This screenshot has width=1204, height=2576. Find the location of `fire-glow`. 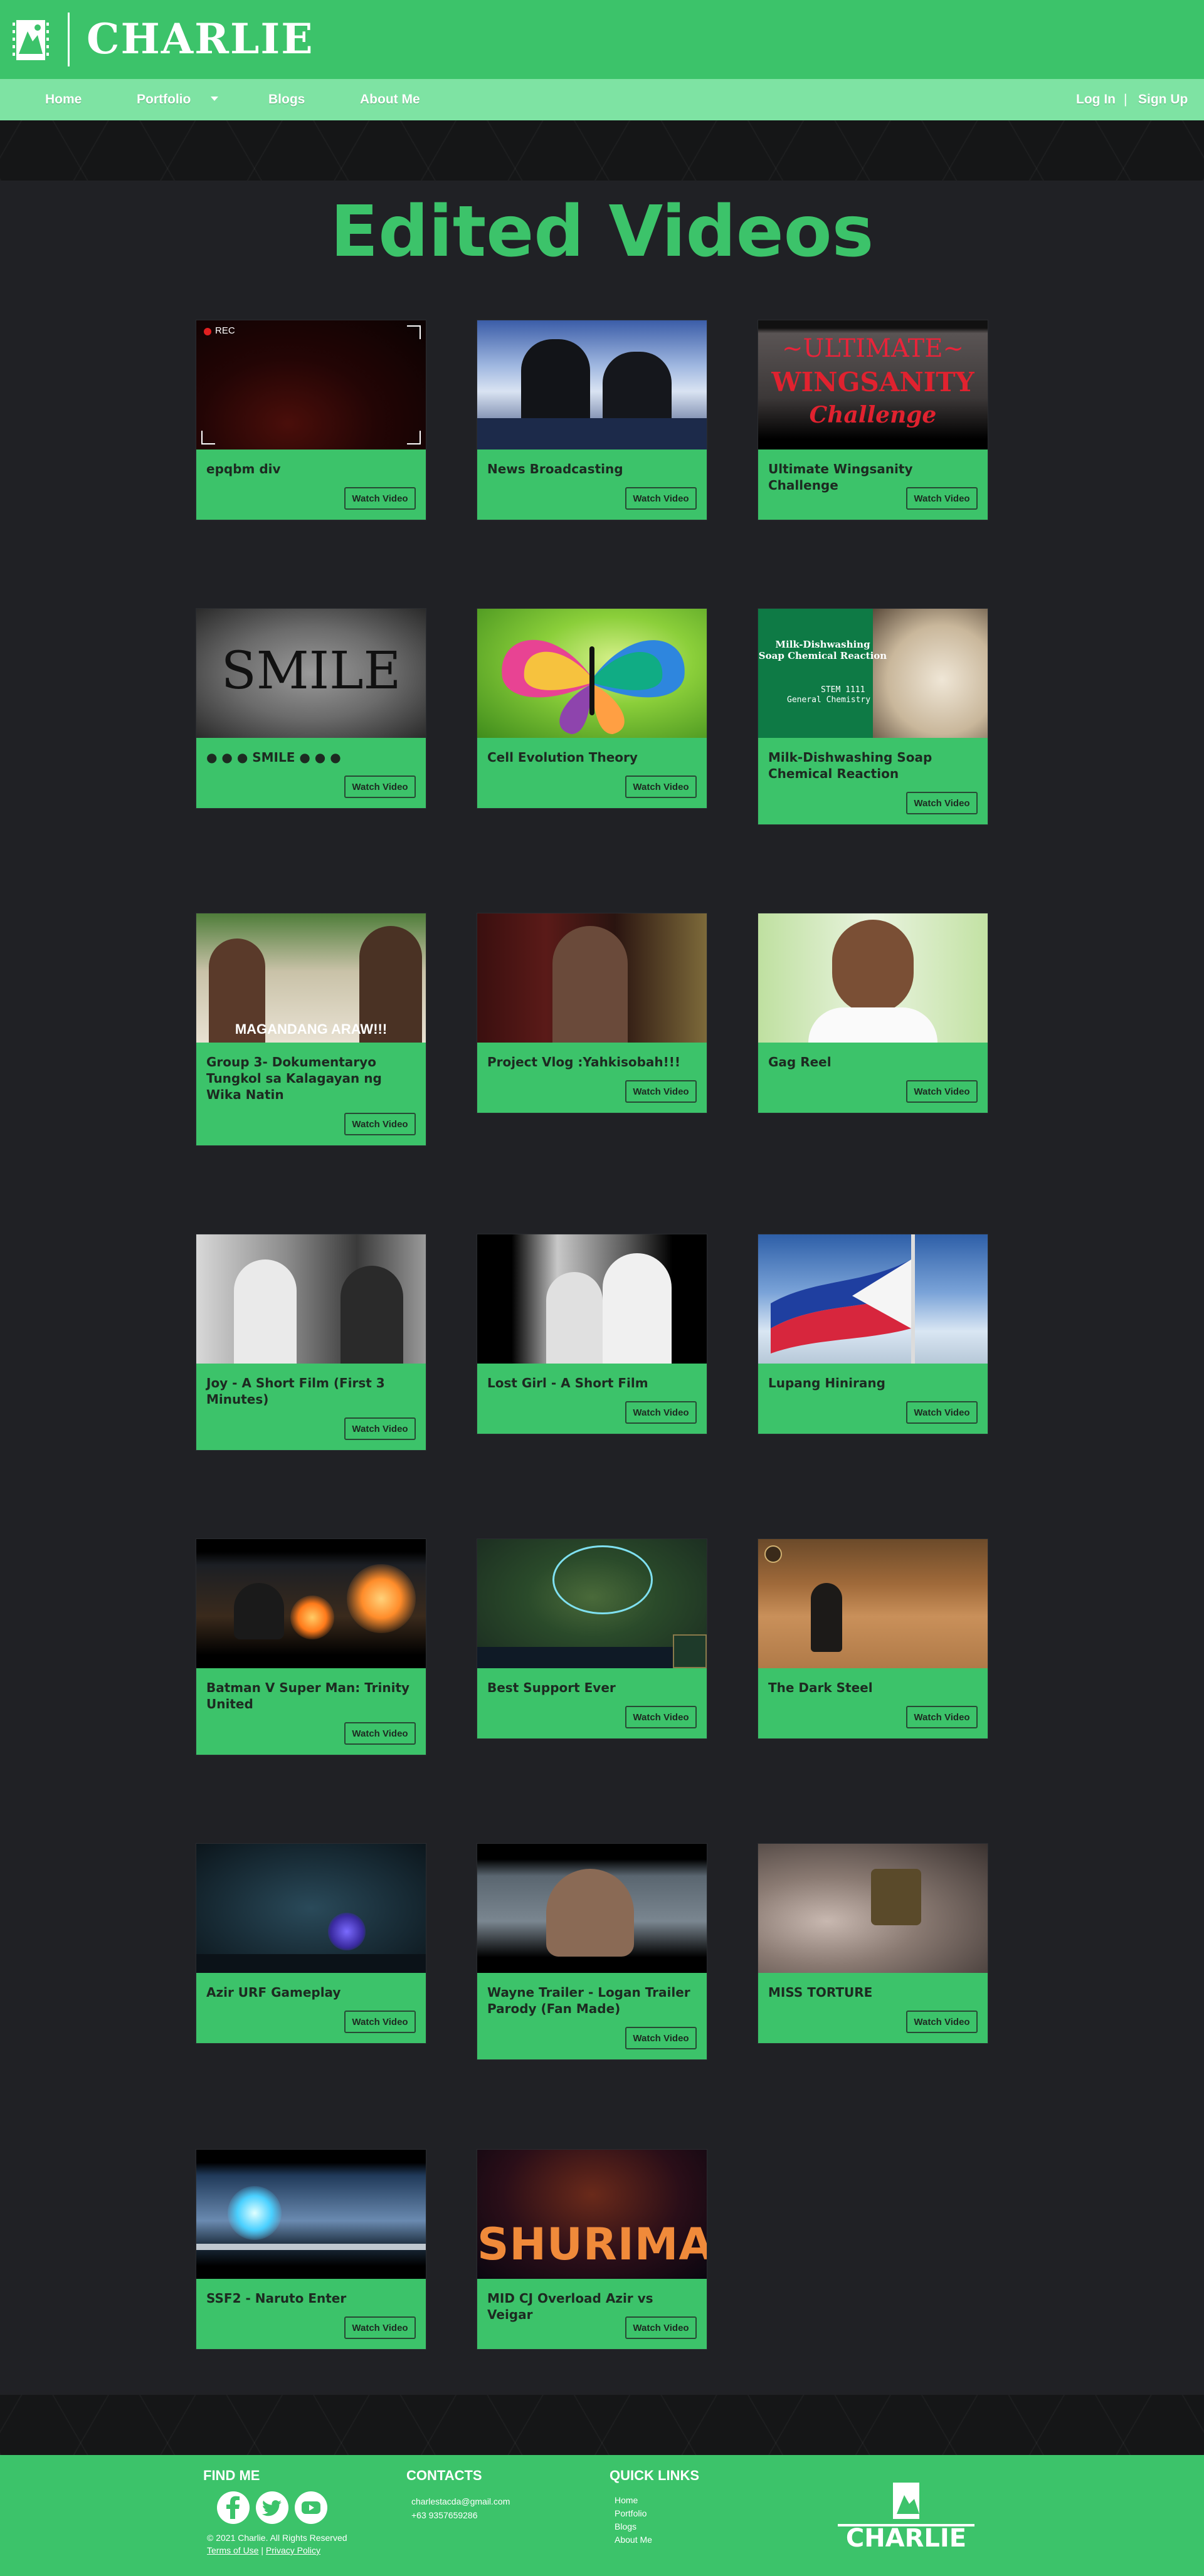

fire-glow is located at coordinates (312, 1617).